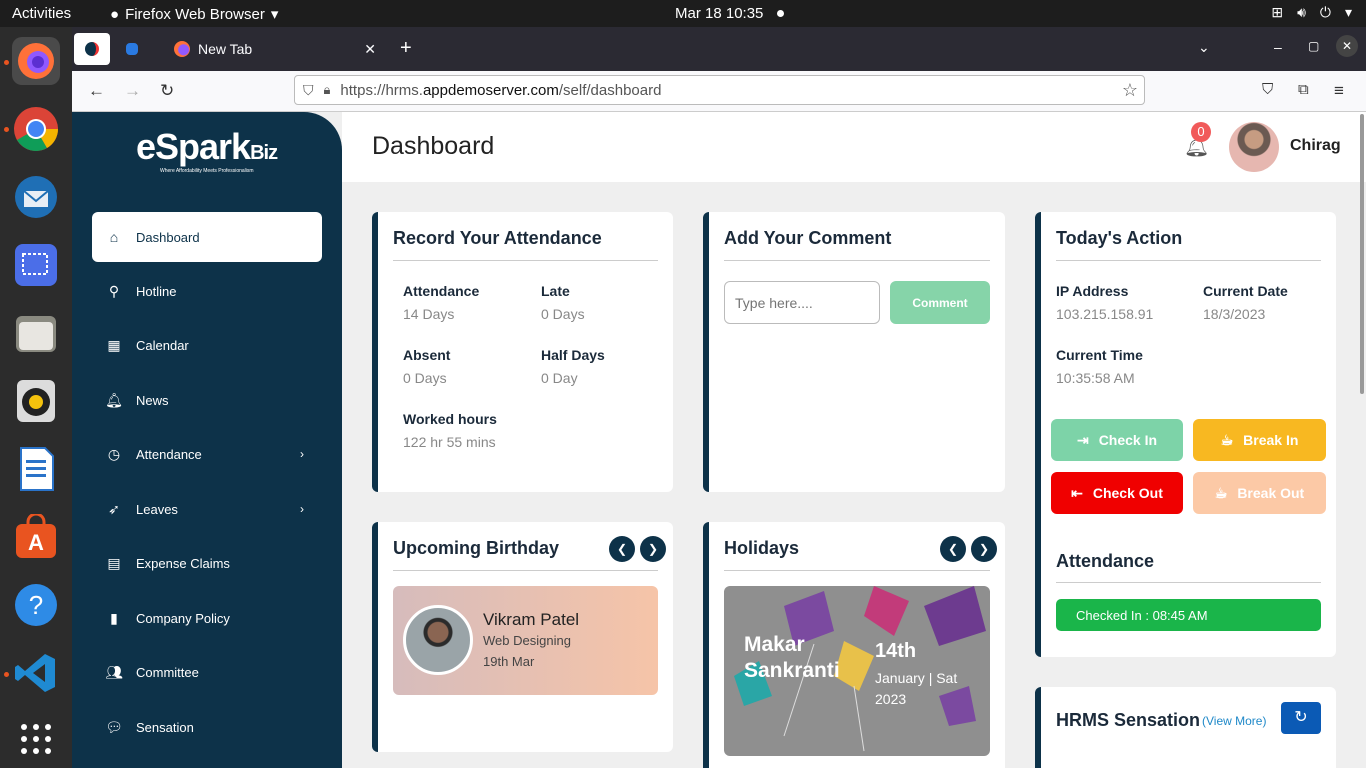  What do you see at coordinates (762, 548) in the screenshot?
I see `card-title: Holidays` at bounding box center [762, 548].